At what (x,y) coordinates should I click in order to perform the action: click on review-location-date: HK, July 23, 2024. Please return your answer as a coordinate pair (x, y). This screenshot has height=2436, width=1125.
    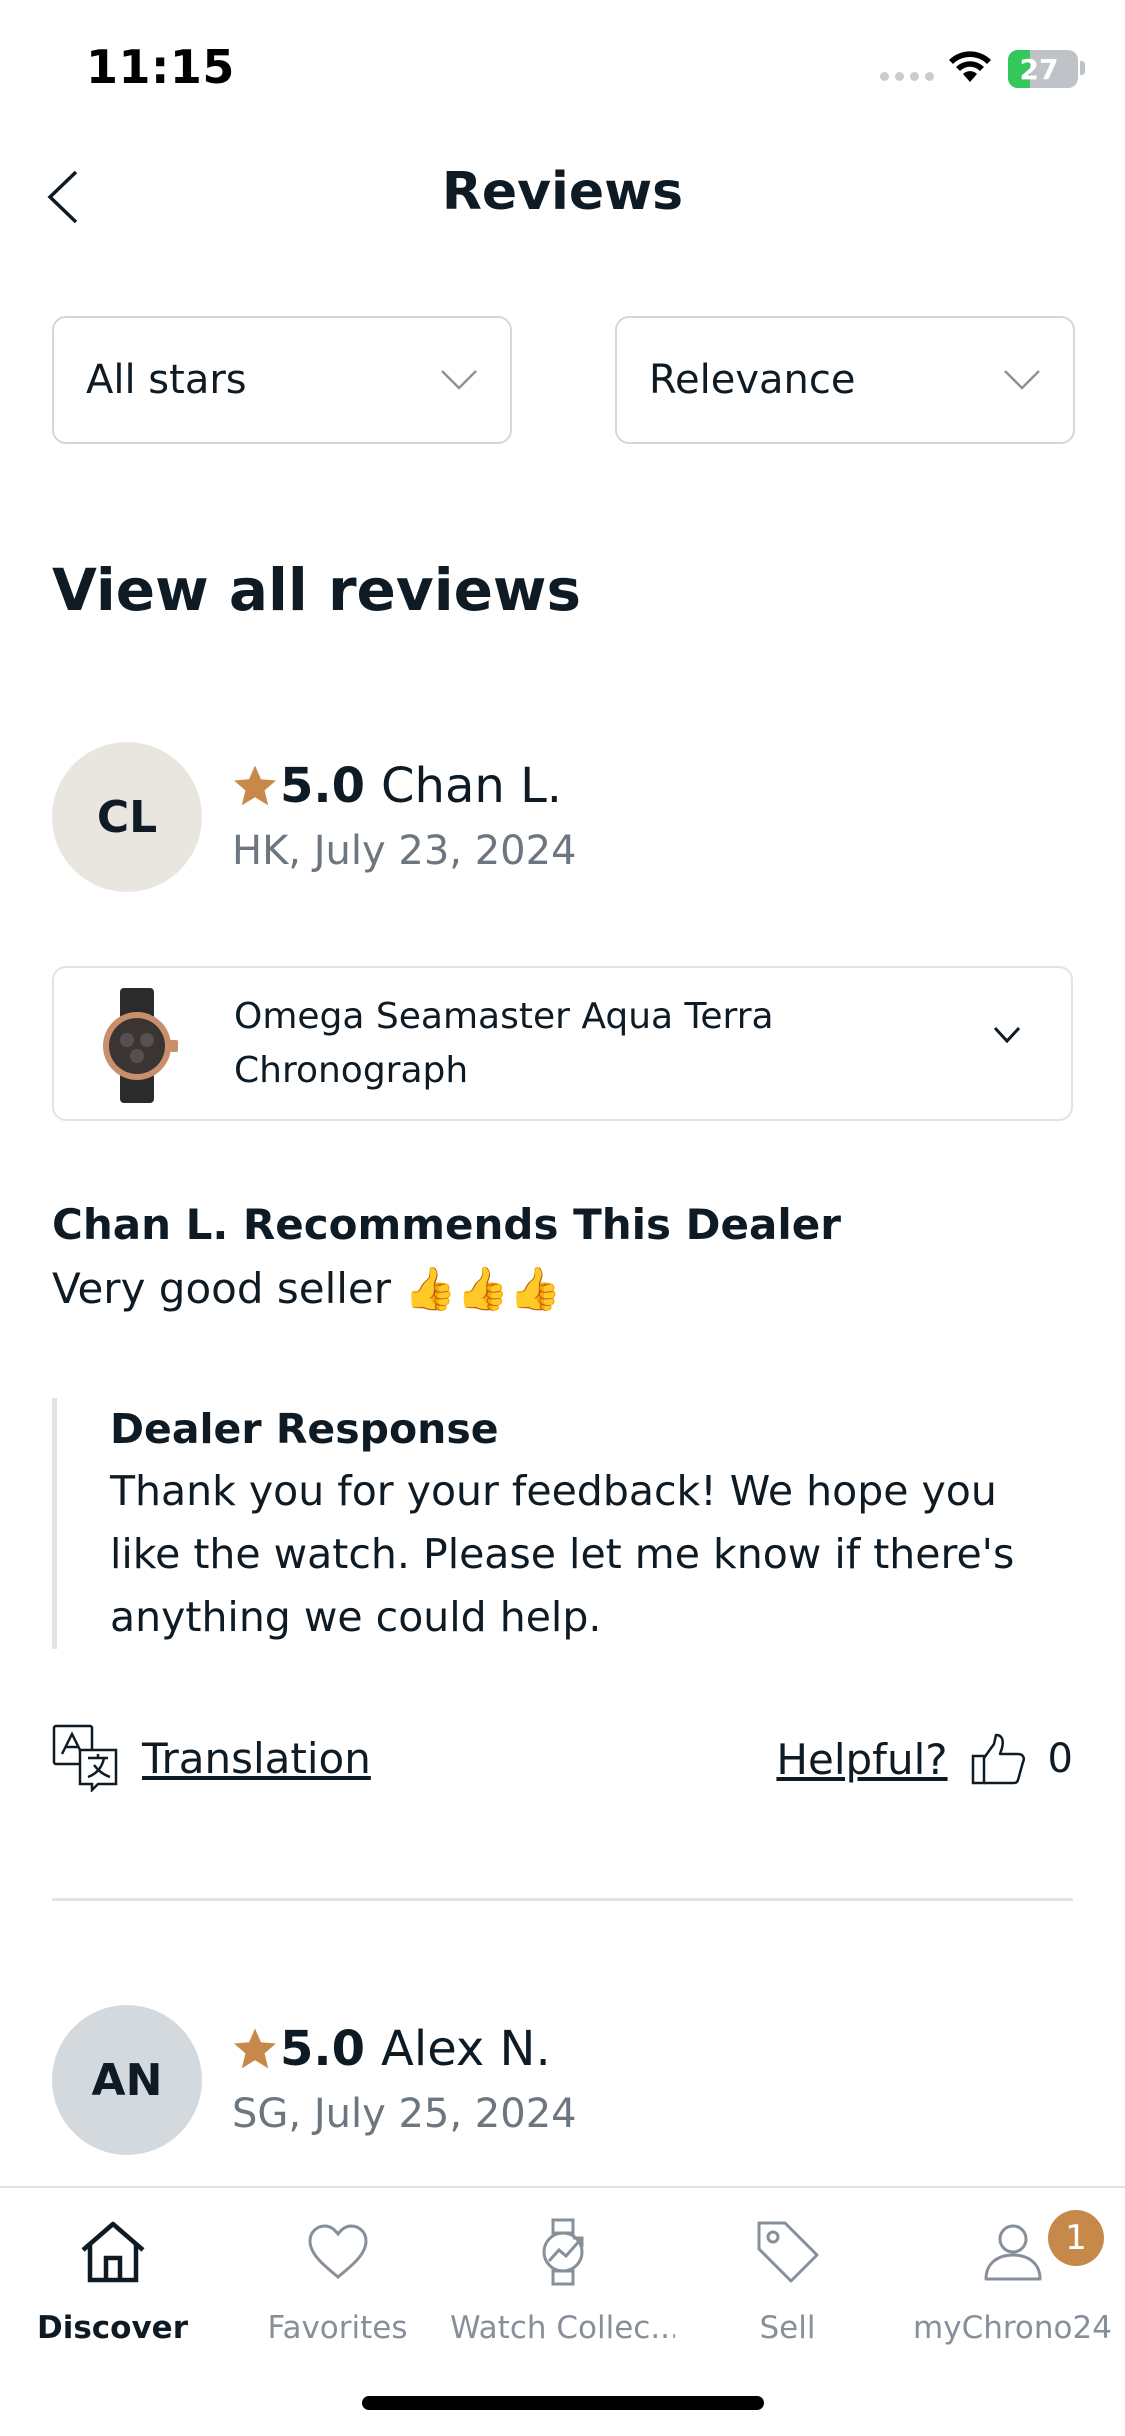
    Looking at the image, I should click on (404, 851).